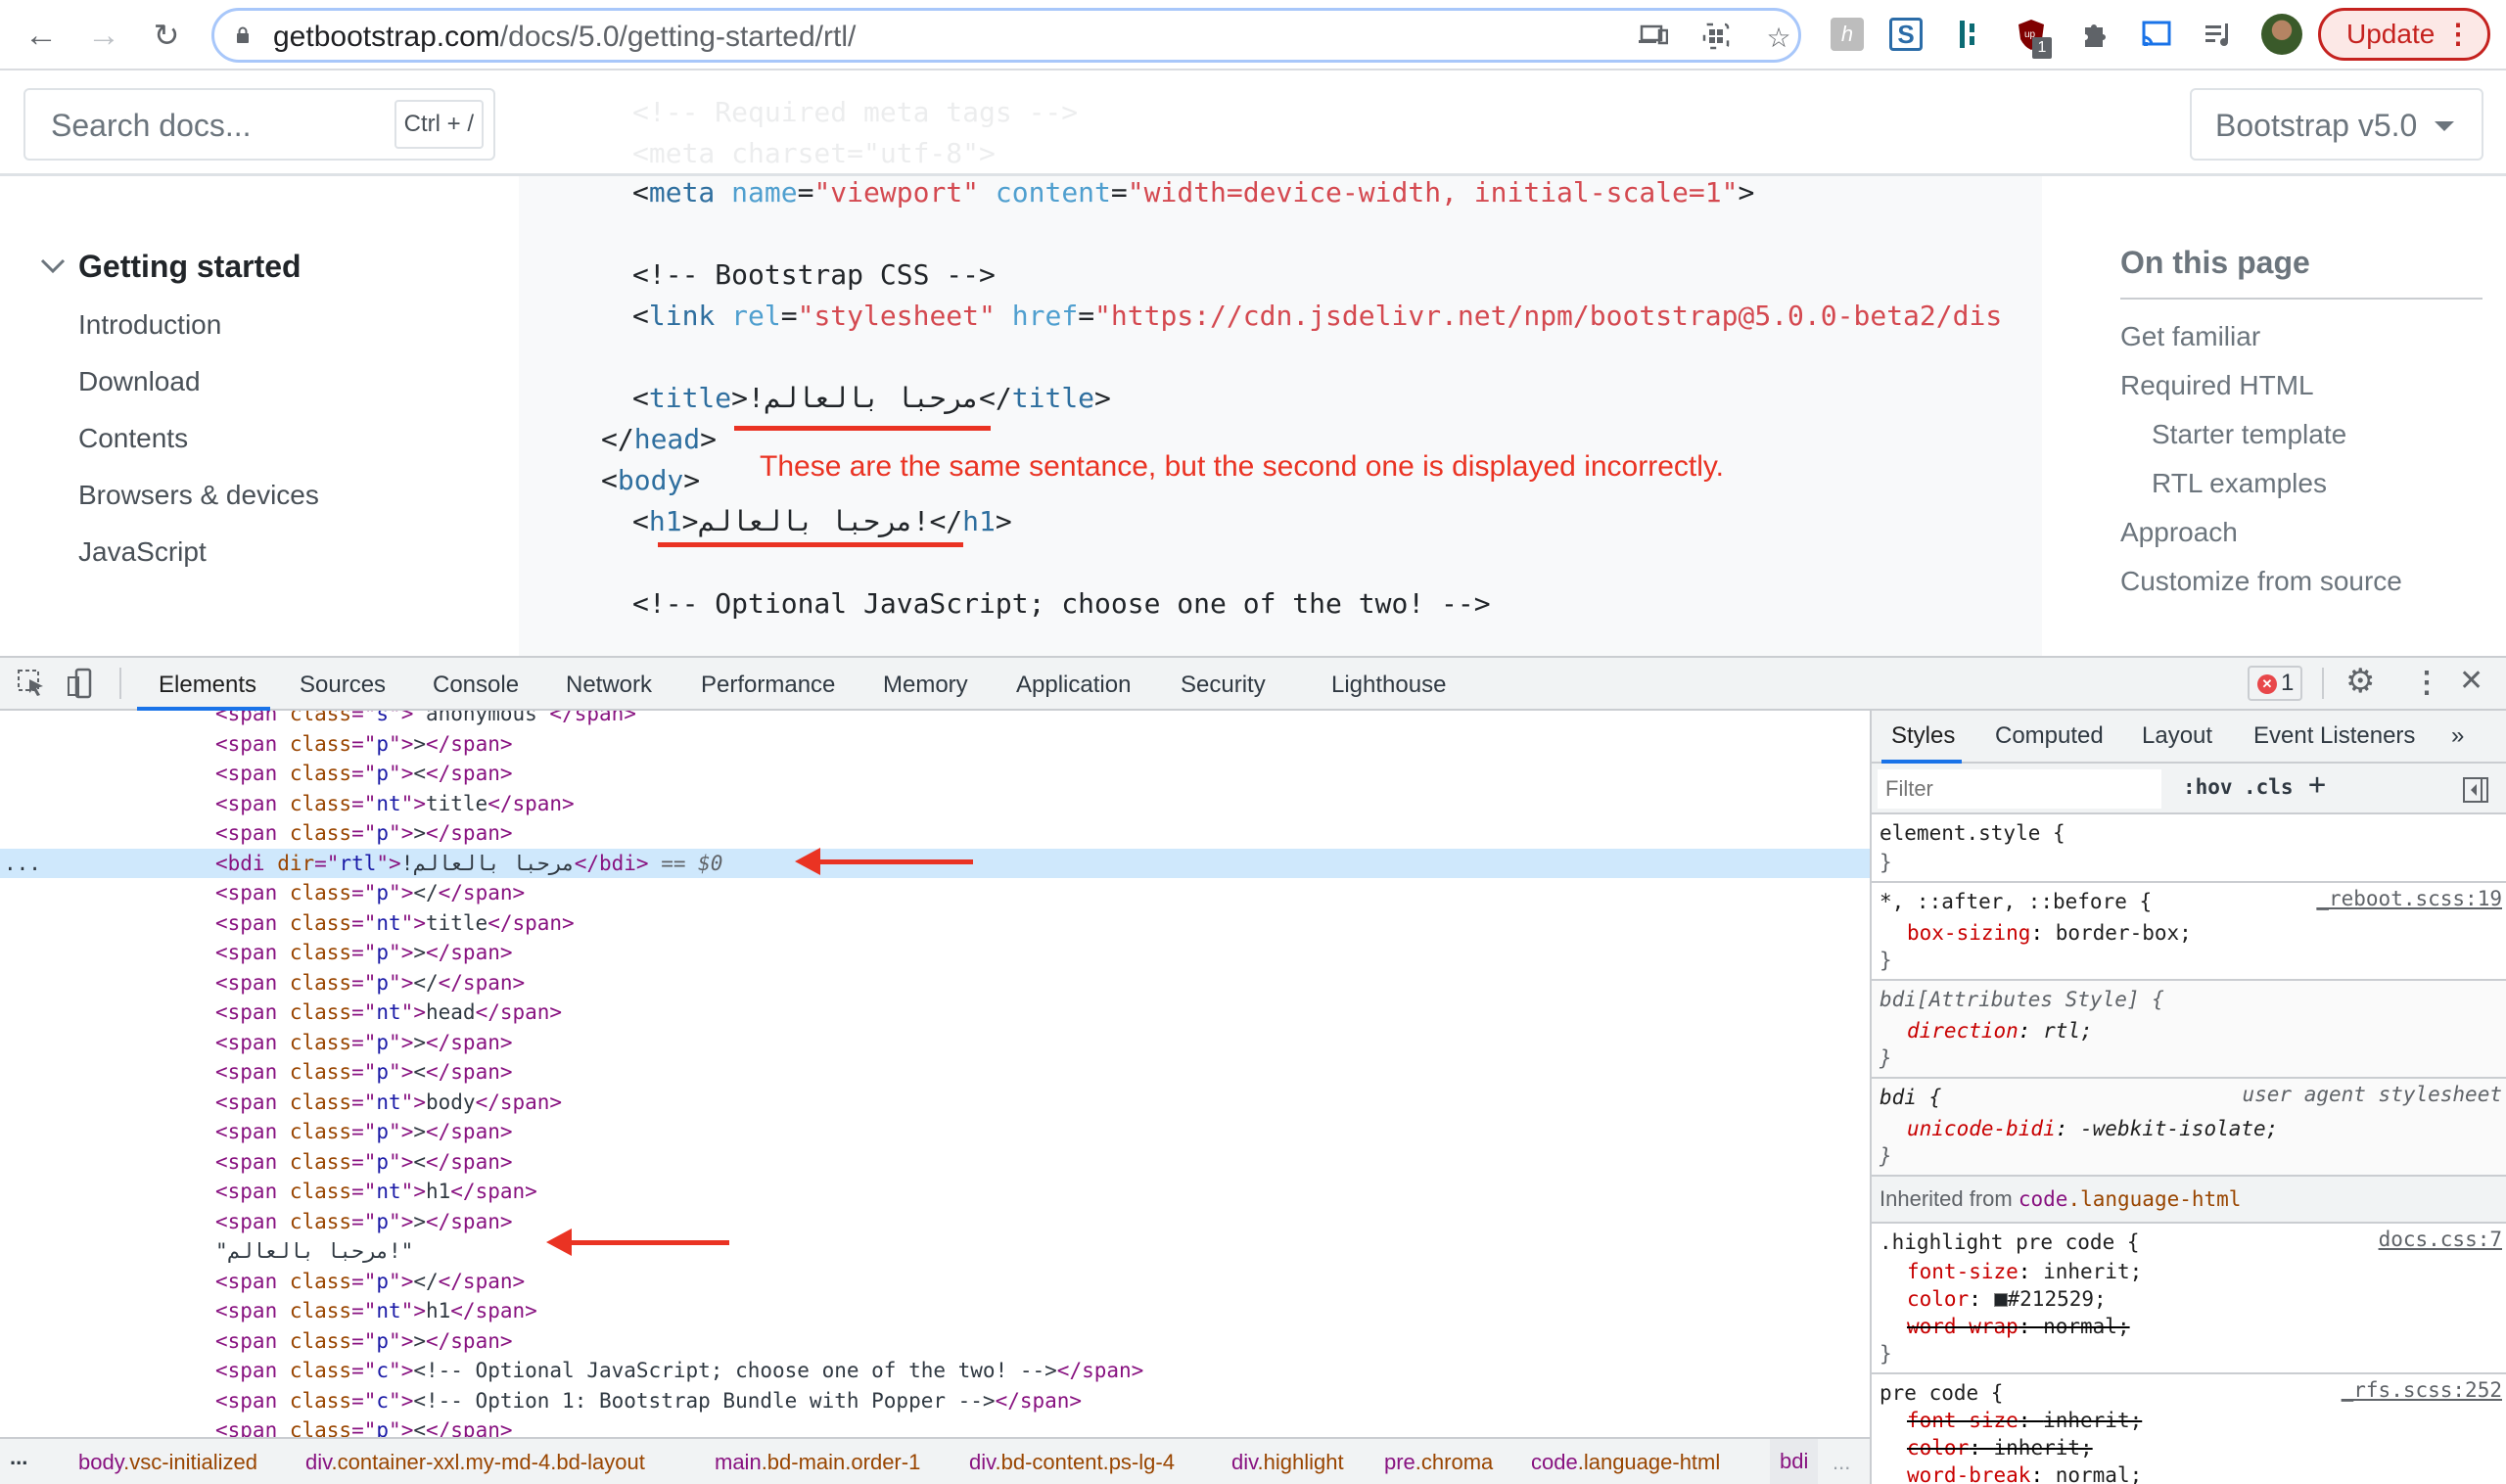  Describe the element at coordinates (1778, 38) in the screenshot. I see `bookmark-star-icon: ☆` at that location.